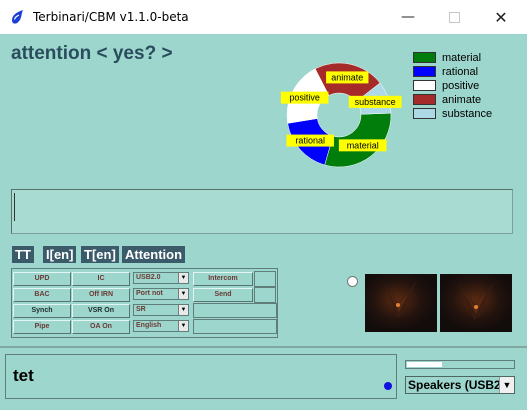  I want to click on legend-item-rational: rational, so click(445, 71).